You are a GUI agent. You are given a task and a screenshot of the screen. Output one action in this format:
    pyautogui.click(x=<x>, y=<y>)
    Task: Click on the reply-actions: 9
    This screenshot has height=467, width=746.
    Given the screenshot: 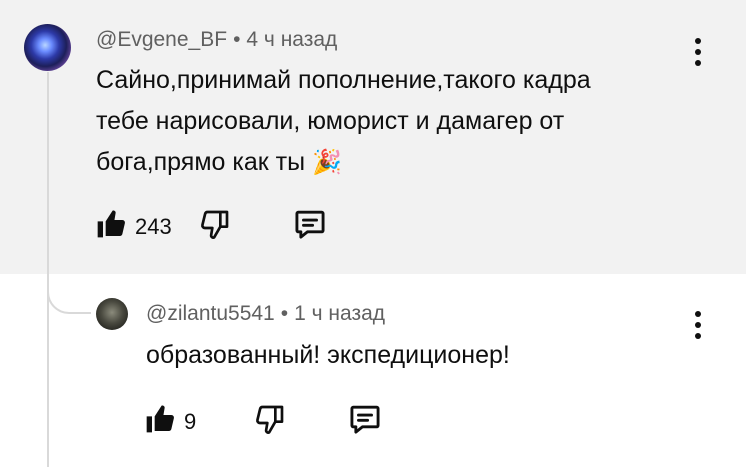 What is the action you would take?
    pyautogui.click(x=263, y=421)
    